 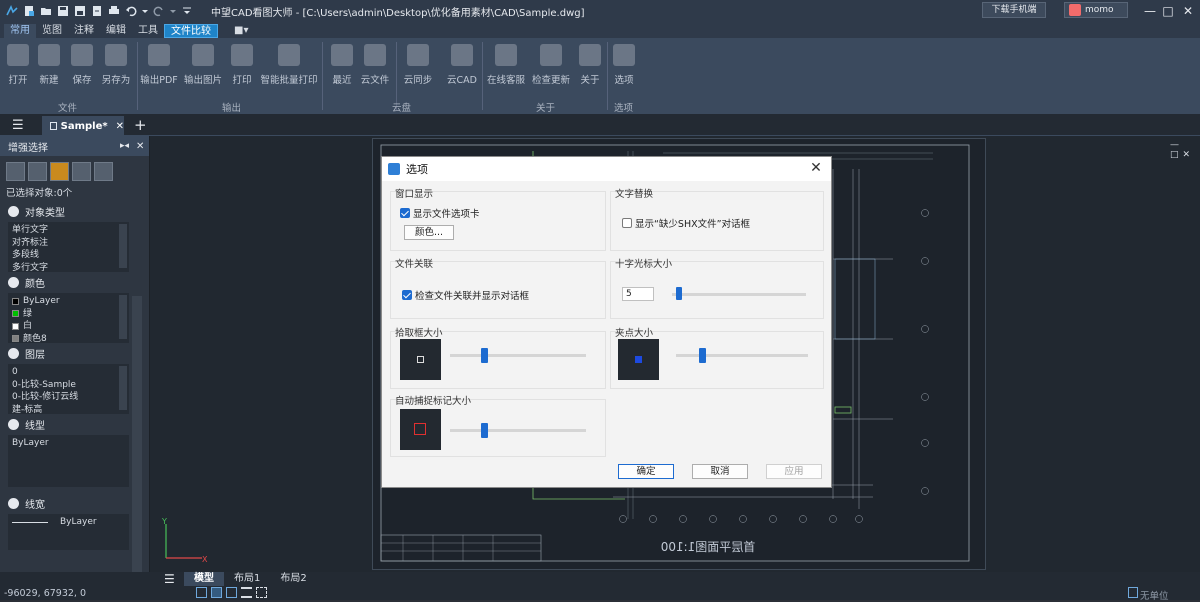 What do you see at coordinates (506, 64) in the screenshot?
I see `online-service-button: 在线客服` at bounding box center [506, 64].